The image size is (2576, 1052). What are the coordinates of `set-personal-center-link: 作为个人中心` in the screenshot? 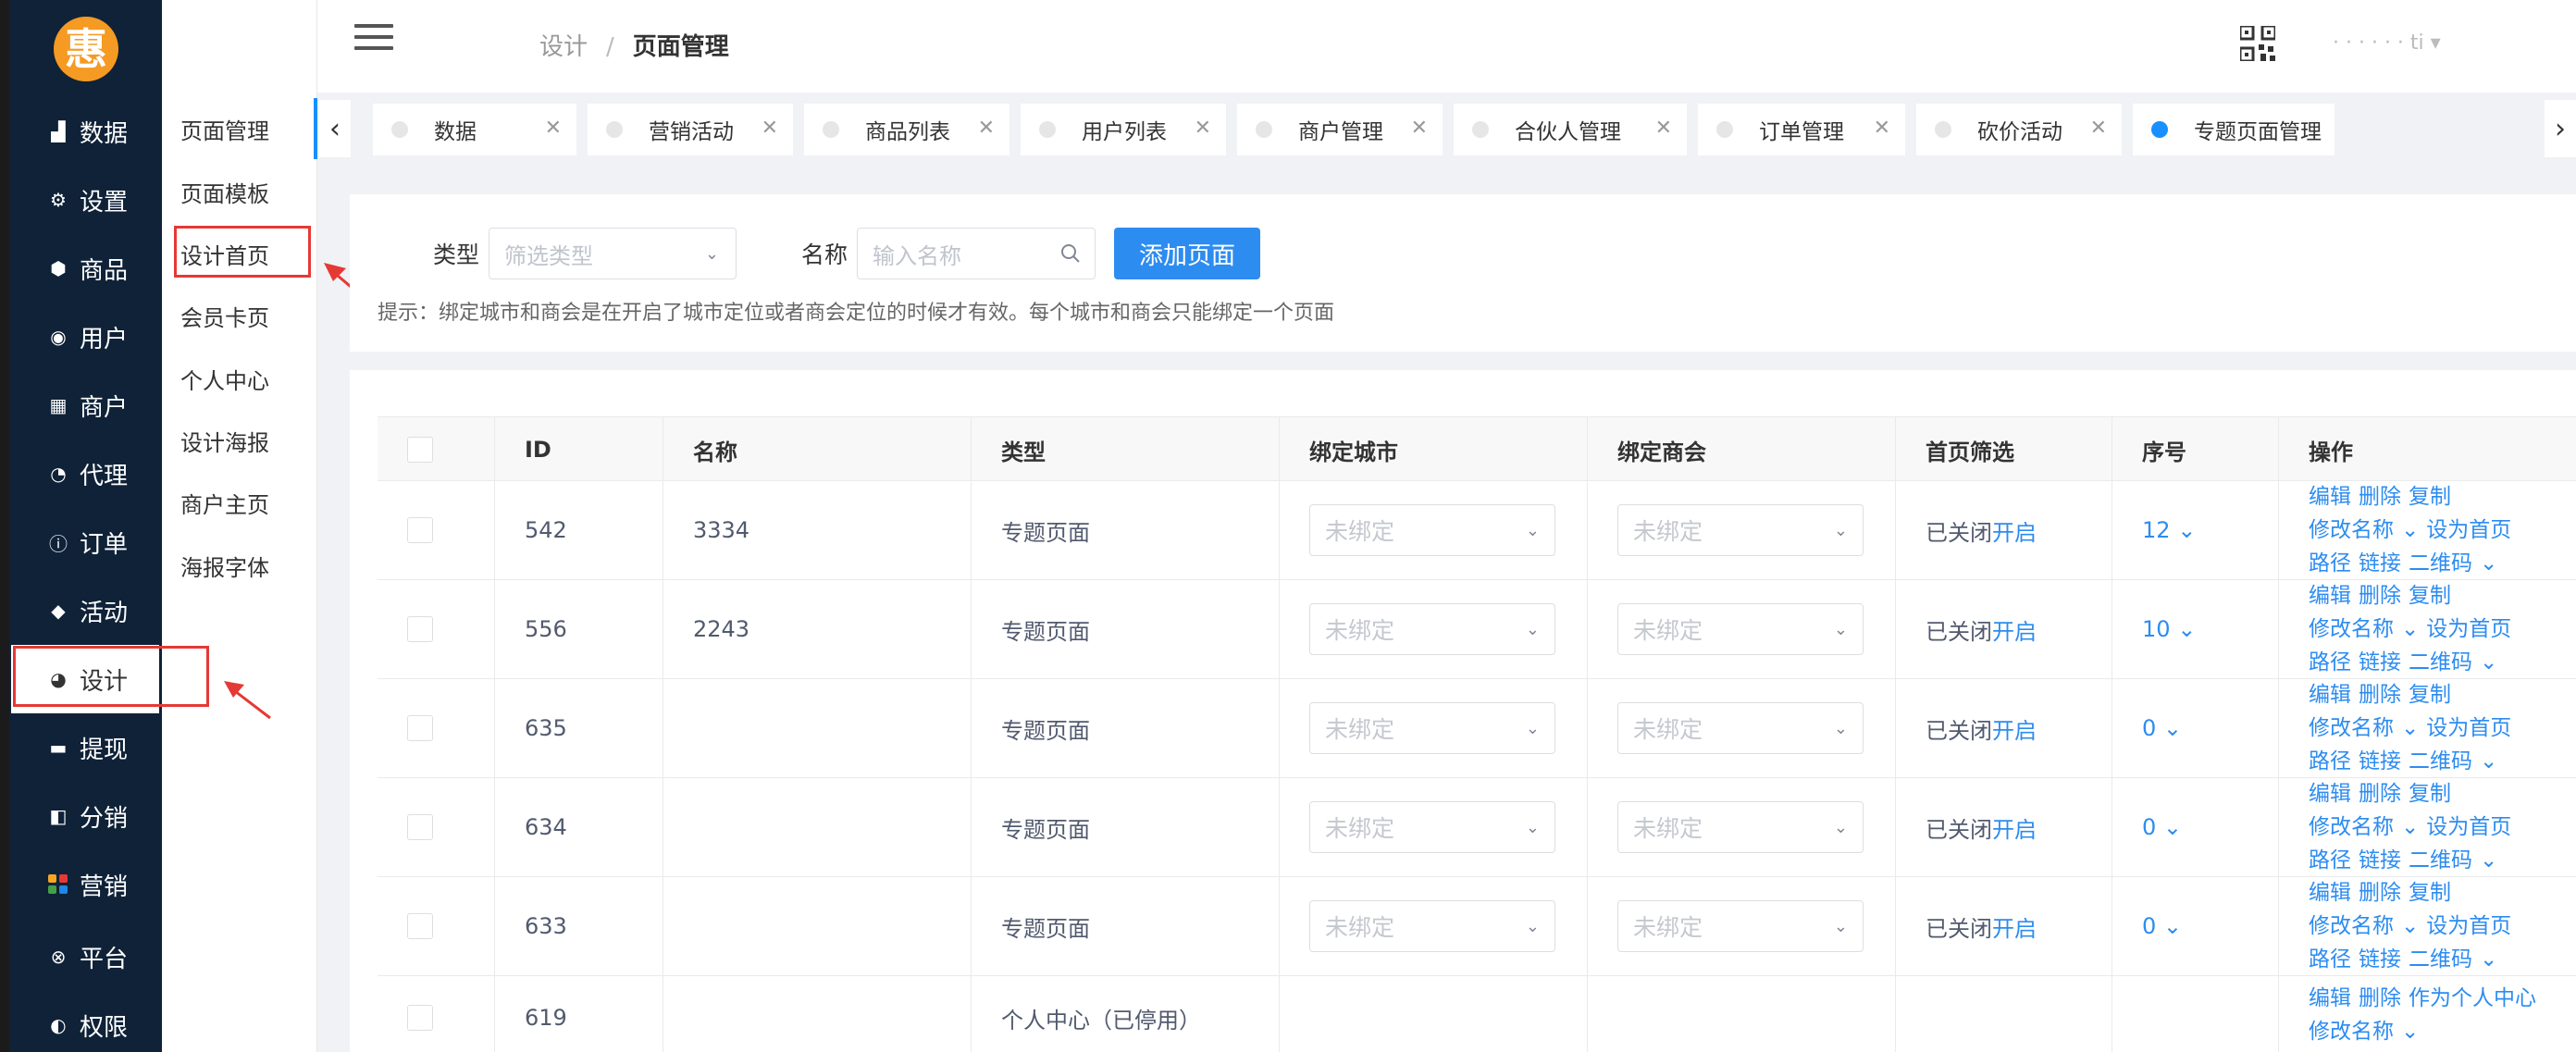 It's located at (2473, 998).